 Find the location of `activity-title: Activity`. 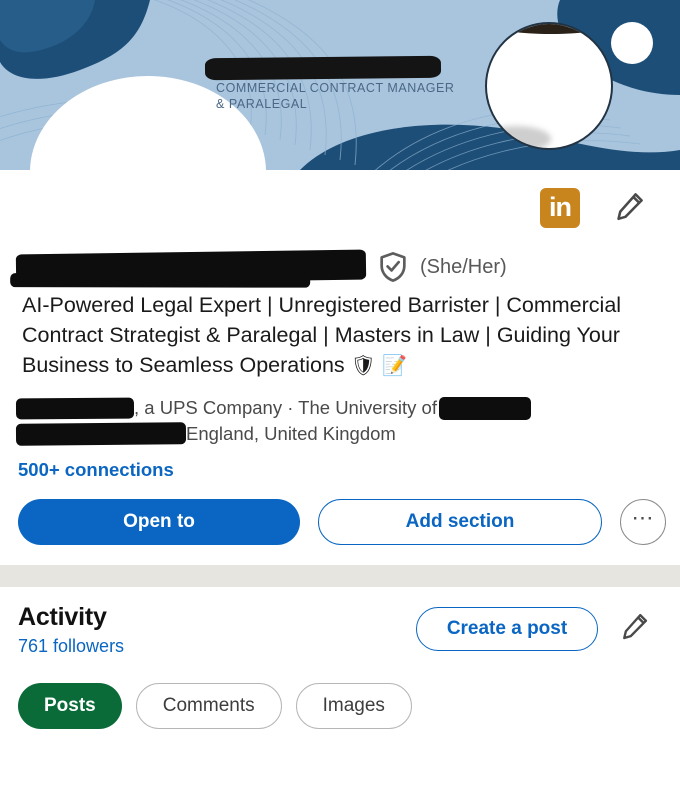

activity-title: Activity is located at coordinates (62, 617).